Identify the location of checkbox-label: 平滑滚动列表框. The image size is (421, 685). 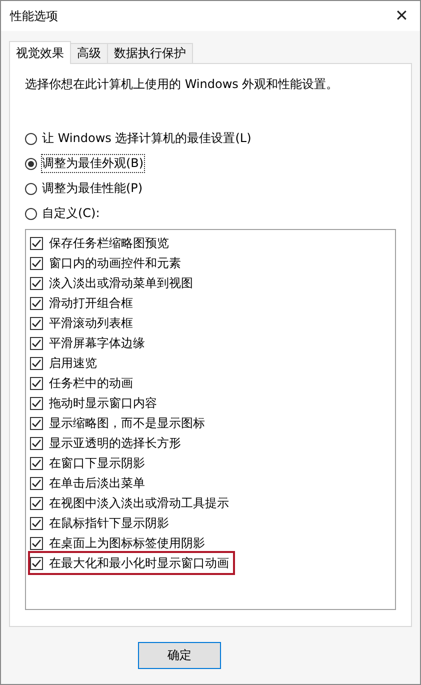
(91, 323).